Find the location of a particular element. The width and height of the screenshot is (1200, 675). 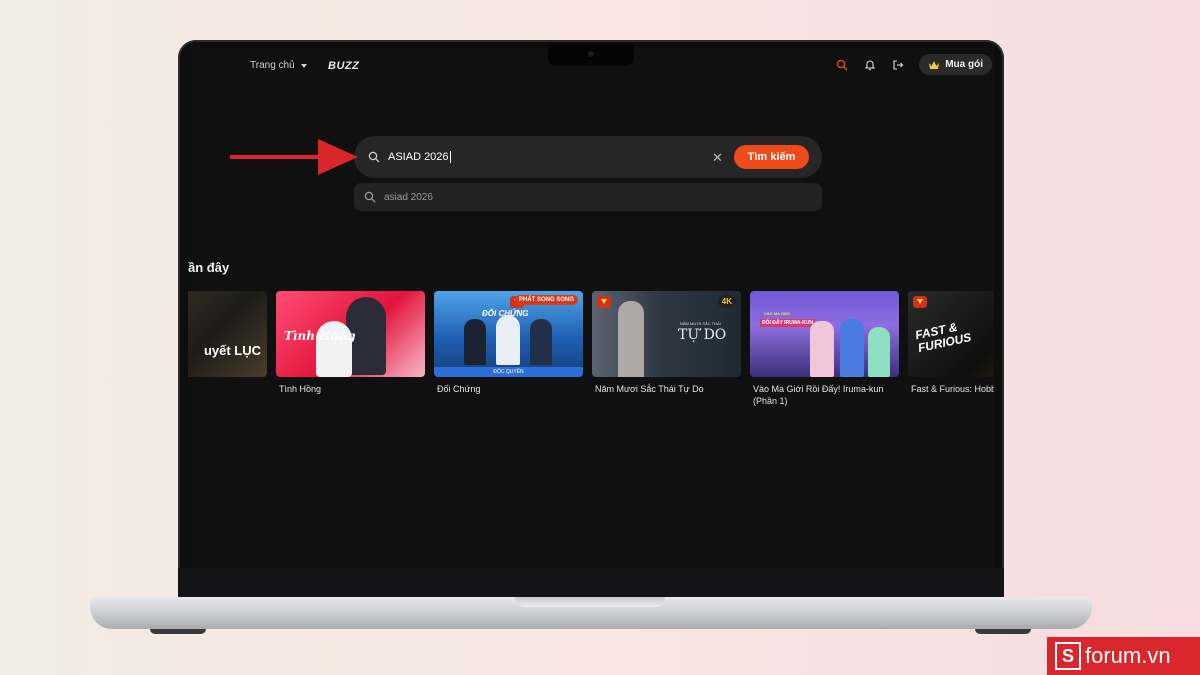

thumb-subtext: NĂM MƯƠI SẮC THÁI is located at coordinates (700, 323).